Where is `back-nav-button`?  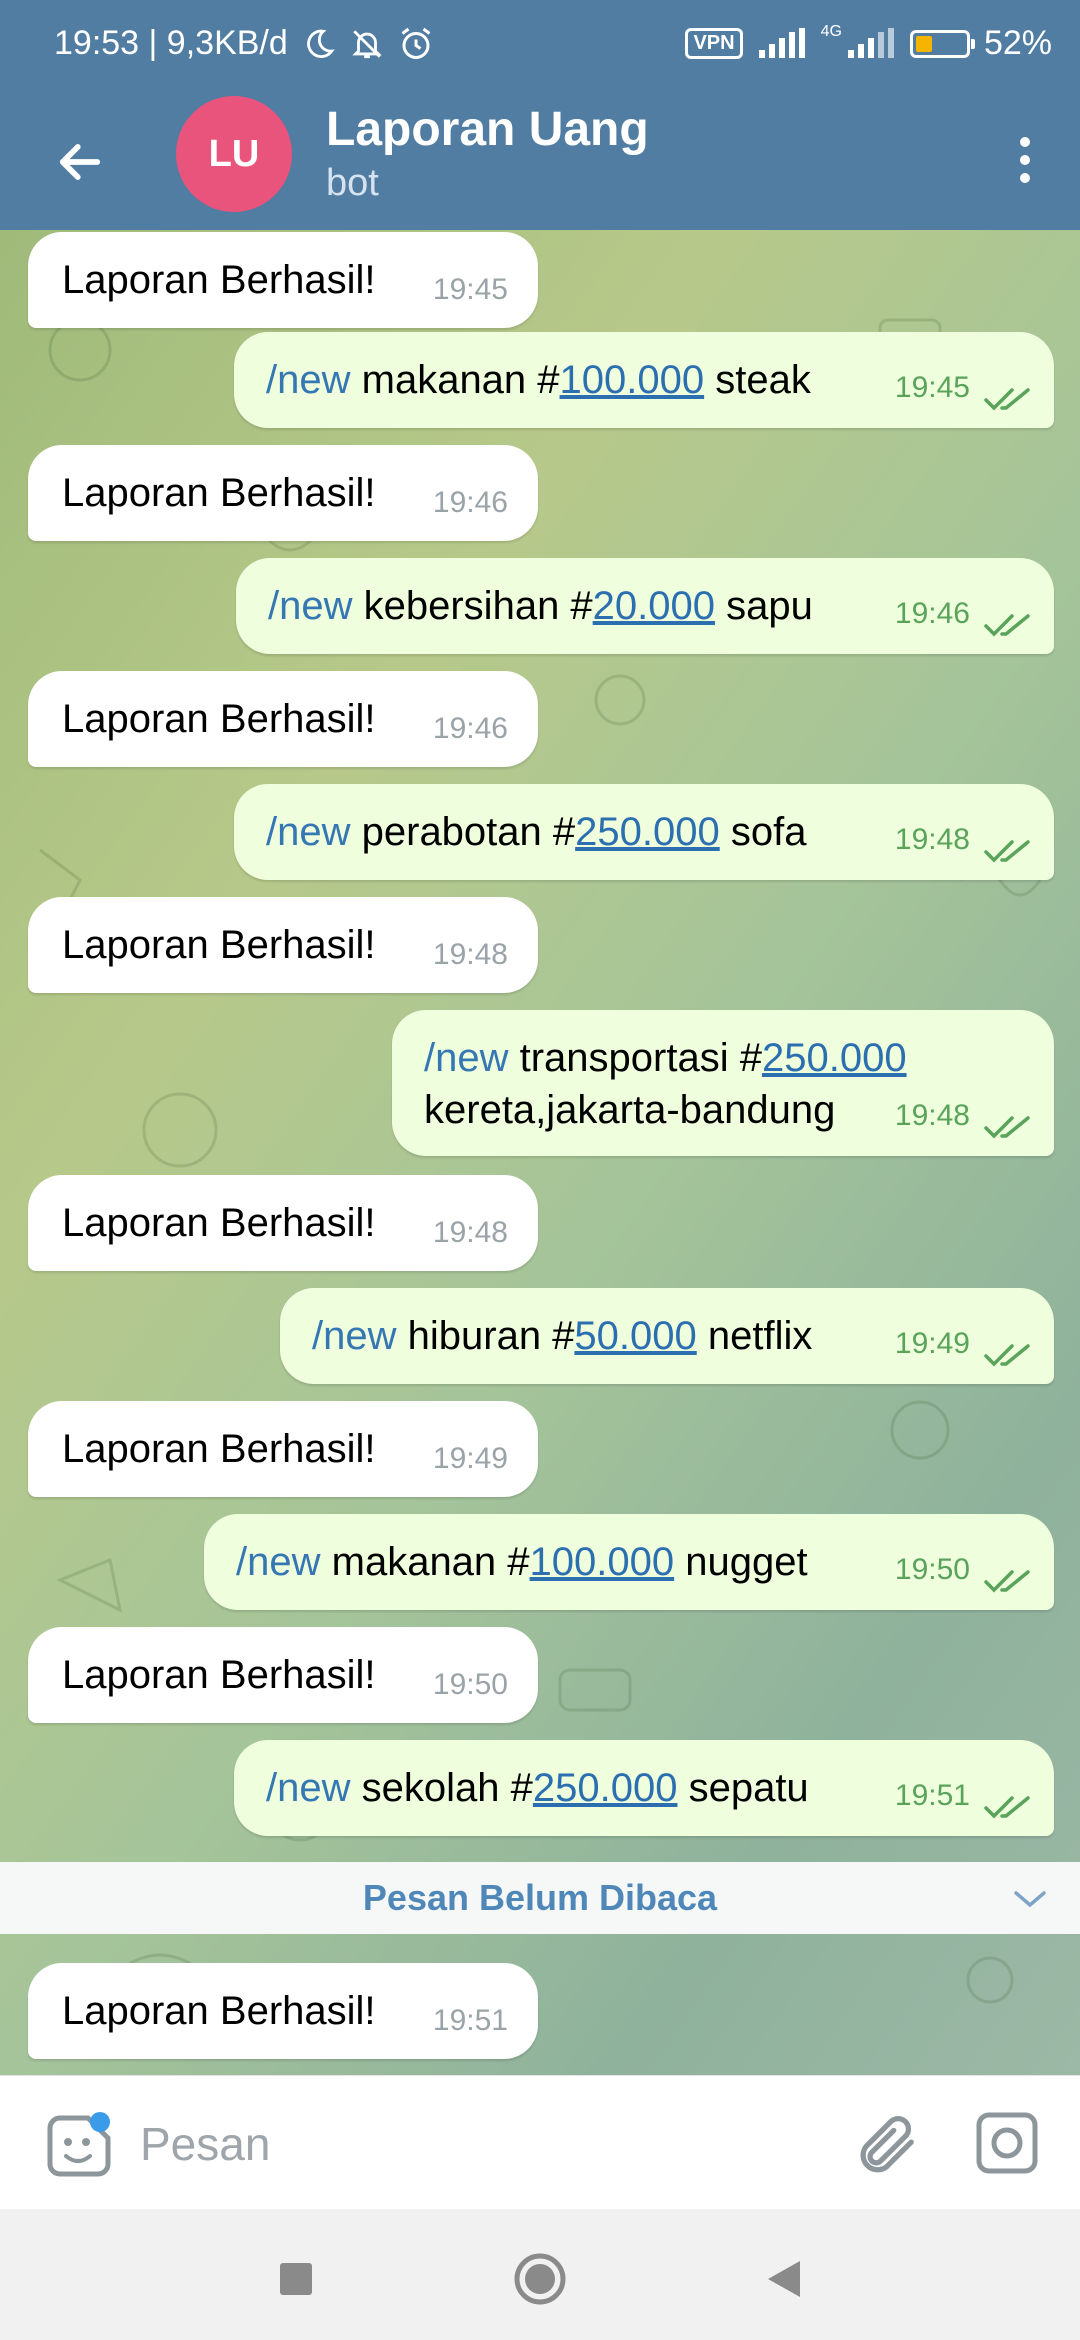
back-nav-button is located at coordinates (784, 2279).